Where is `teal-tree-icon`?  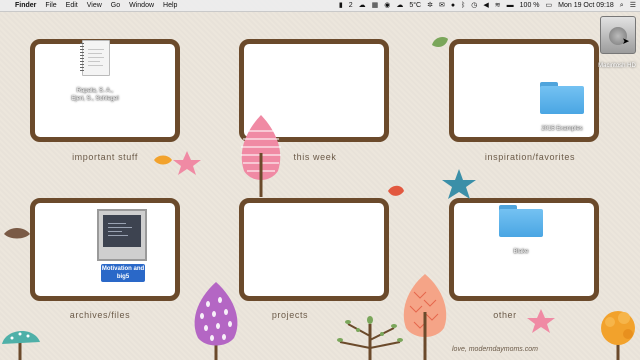 teal-tree-icon is located at coordinates (21, 345).